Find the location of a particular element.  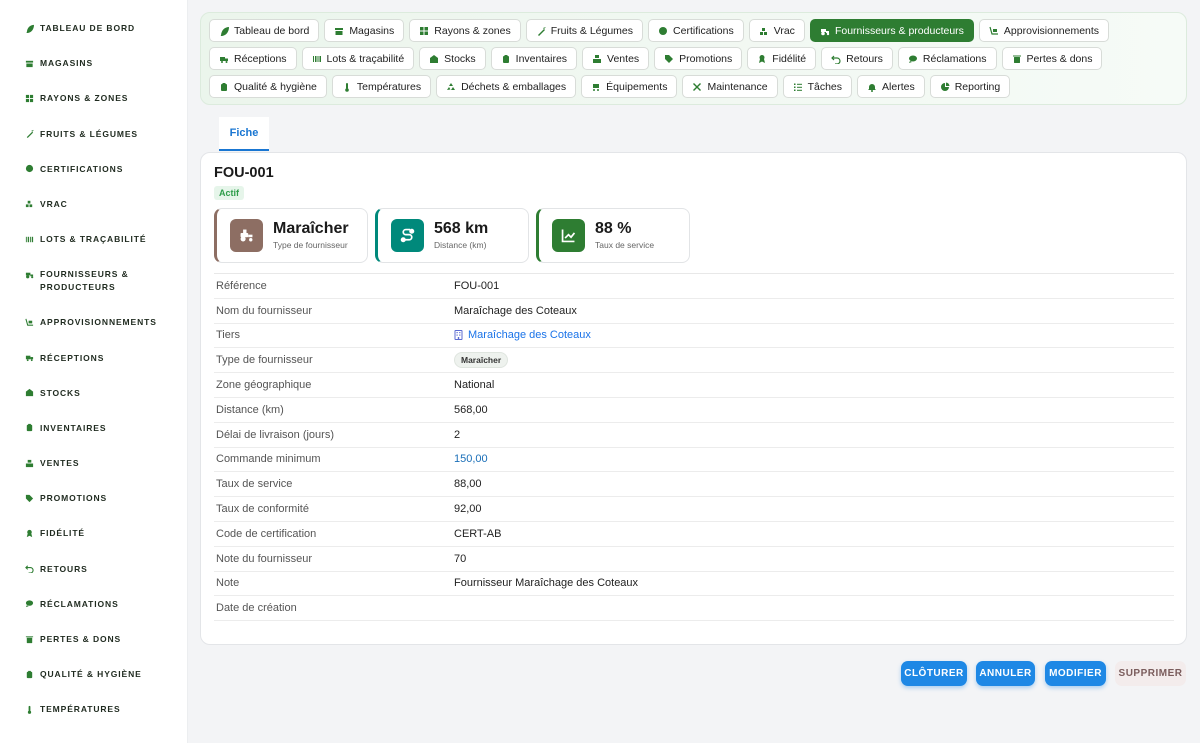

table-row: Code de certification CERT-AB is located at coordinates (694, 534).